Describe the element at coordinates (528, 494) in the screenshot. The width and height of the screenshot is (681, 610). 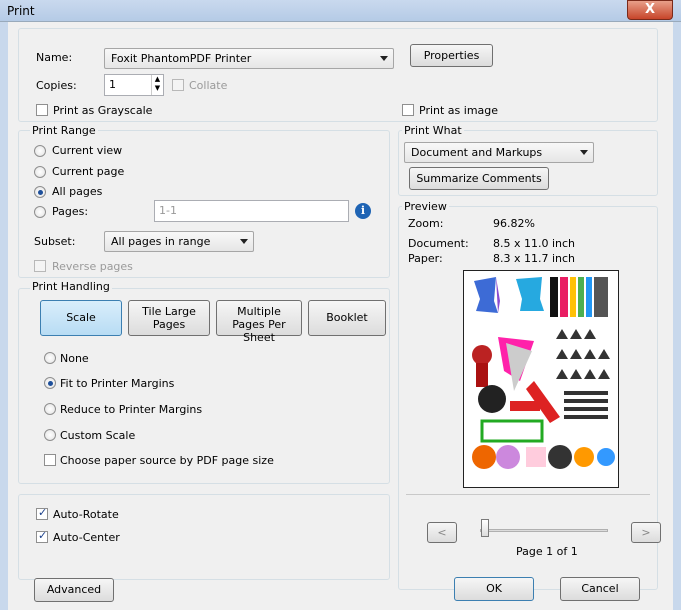
I see `preview-divider` at that location.